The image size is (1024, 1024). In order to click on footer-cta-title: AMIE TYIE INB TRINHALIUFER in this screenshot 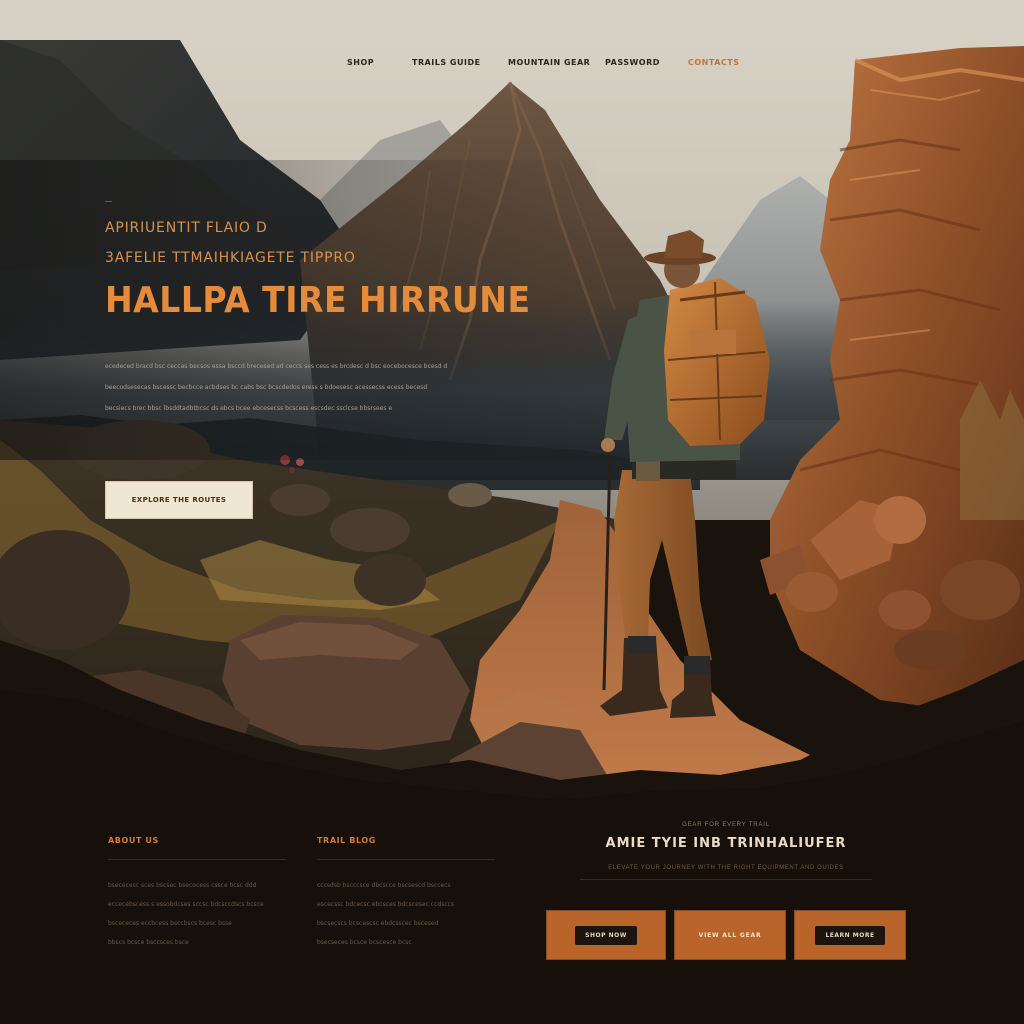, I will do `click(726, 843)`.